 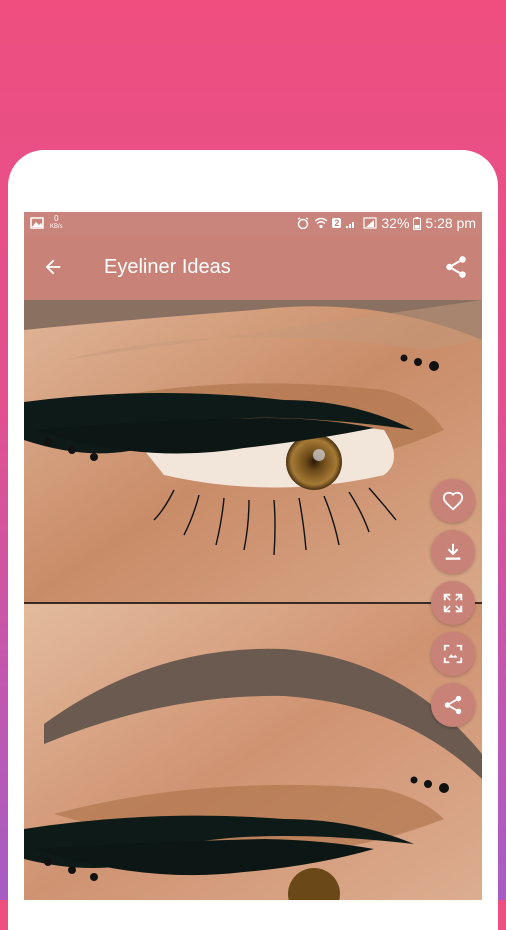 I want to click on download-icon, so click(x=453, y=551).